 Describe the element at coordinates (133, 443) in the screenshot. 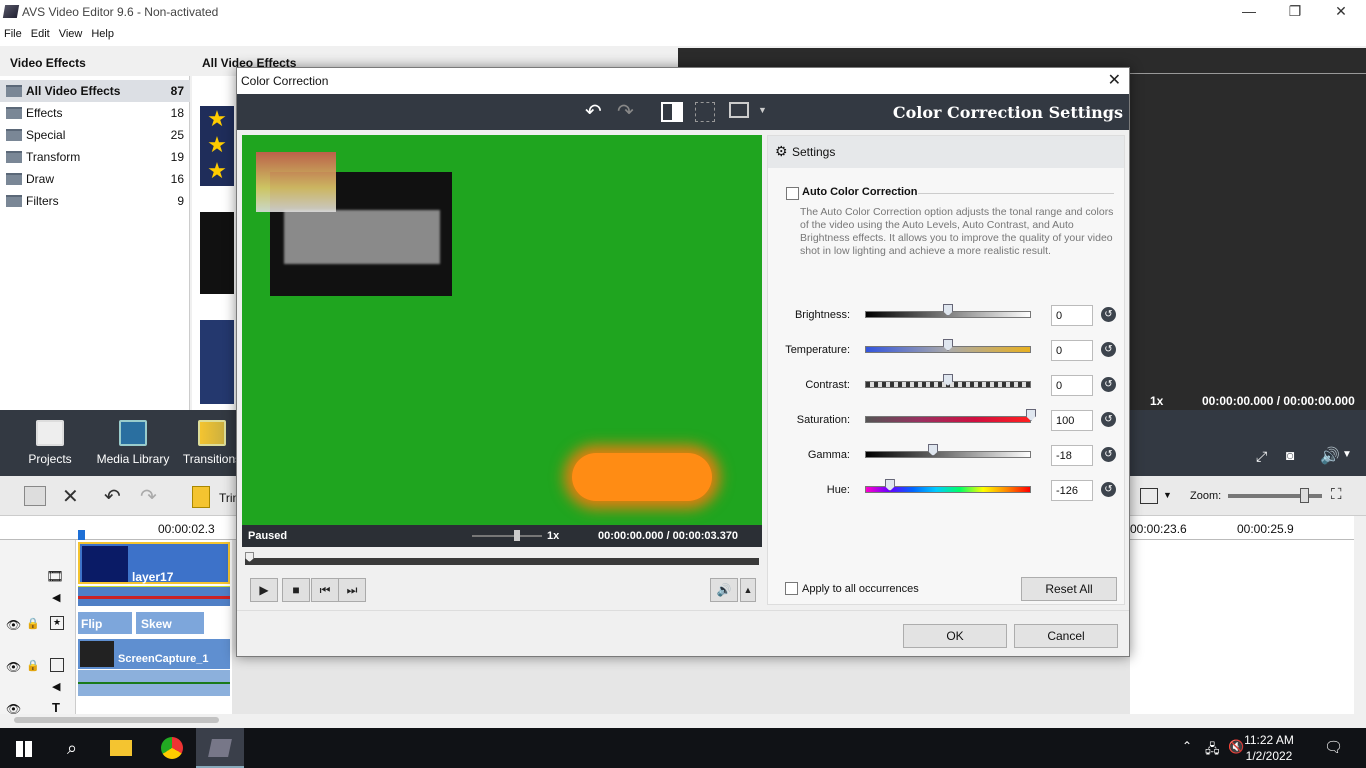

I see `media-library-button: Media Library` at that location.